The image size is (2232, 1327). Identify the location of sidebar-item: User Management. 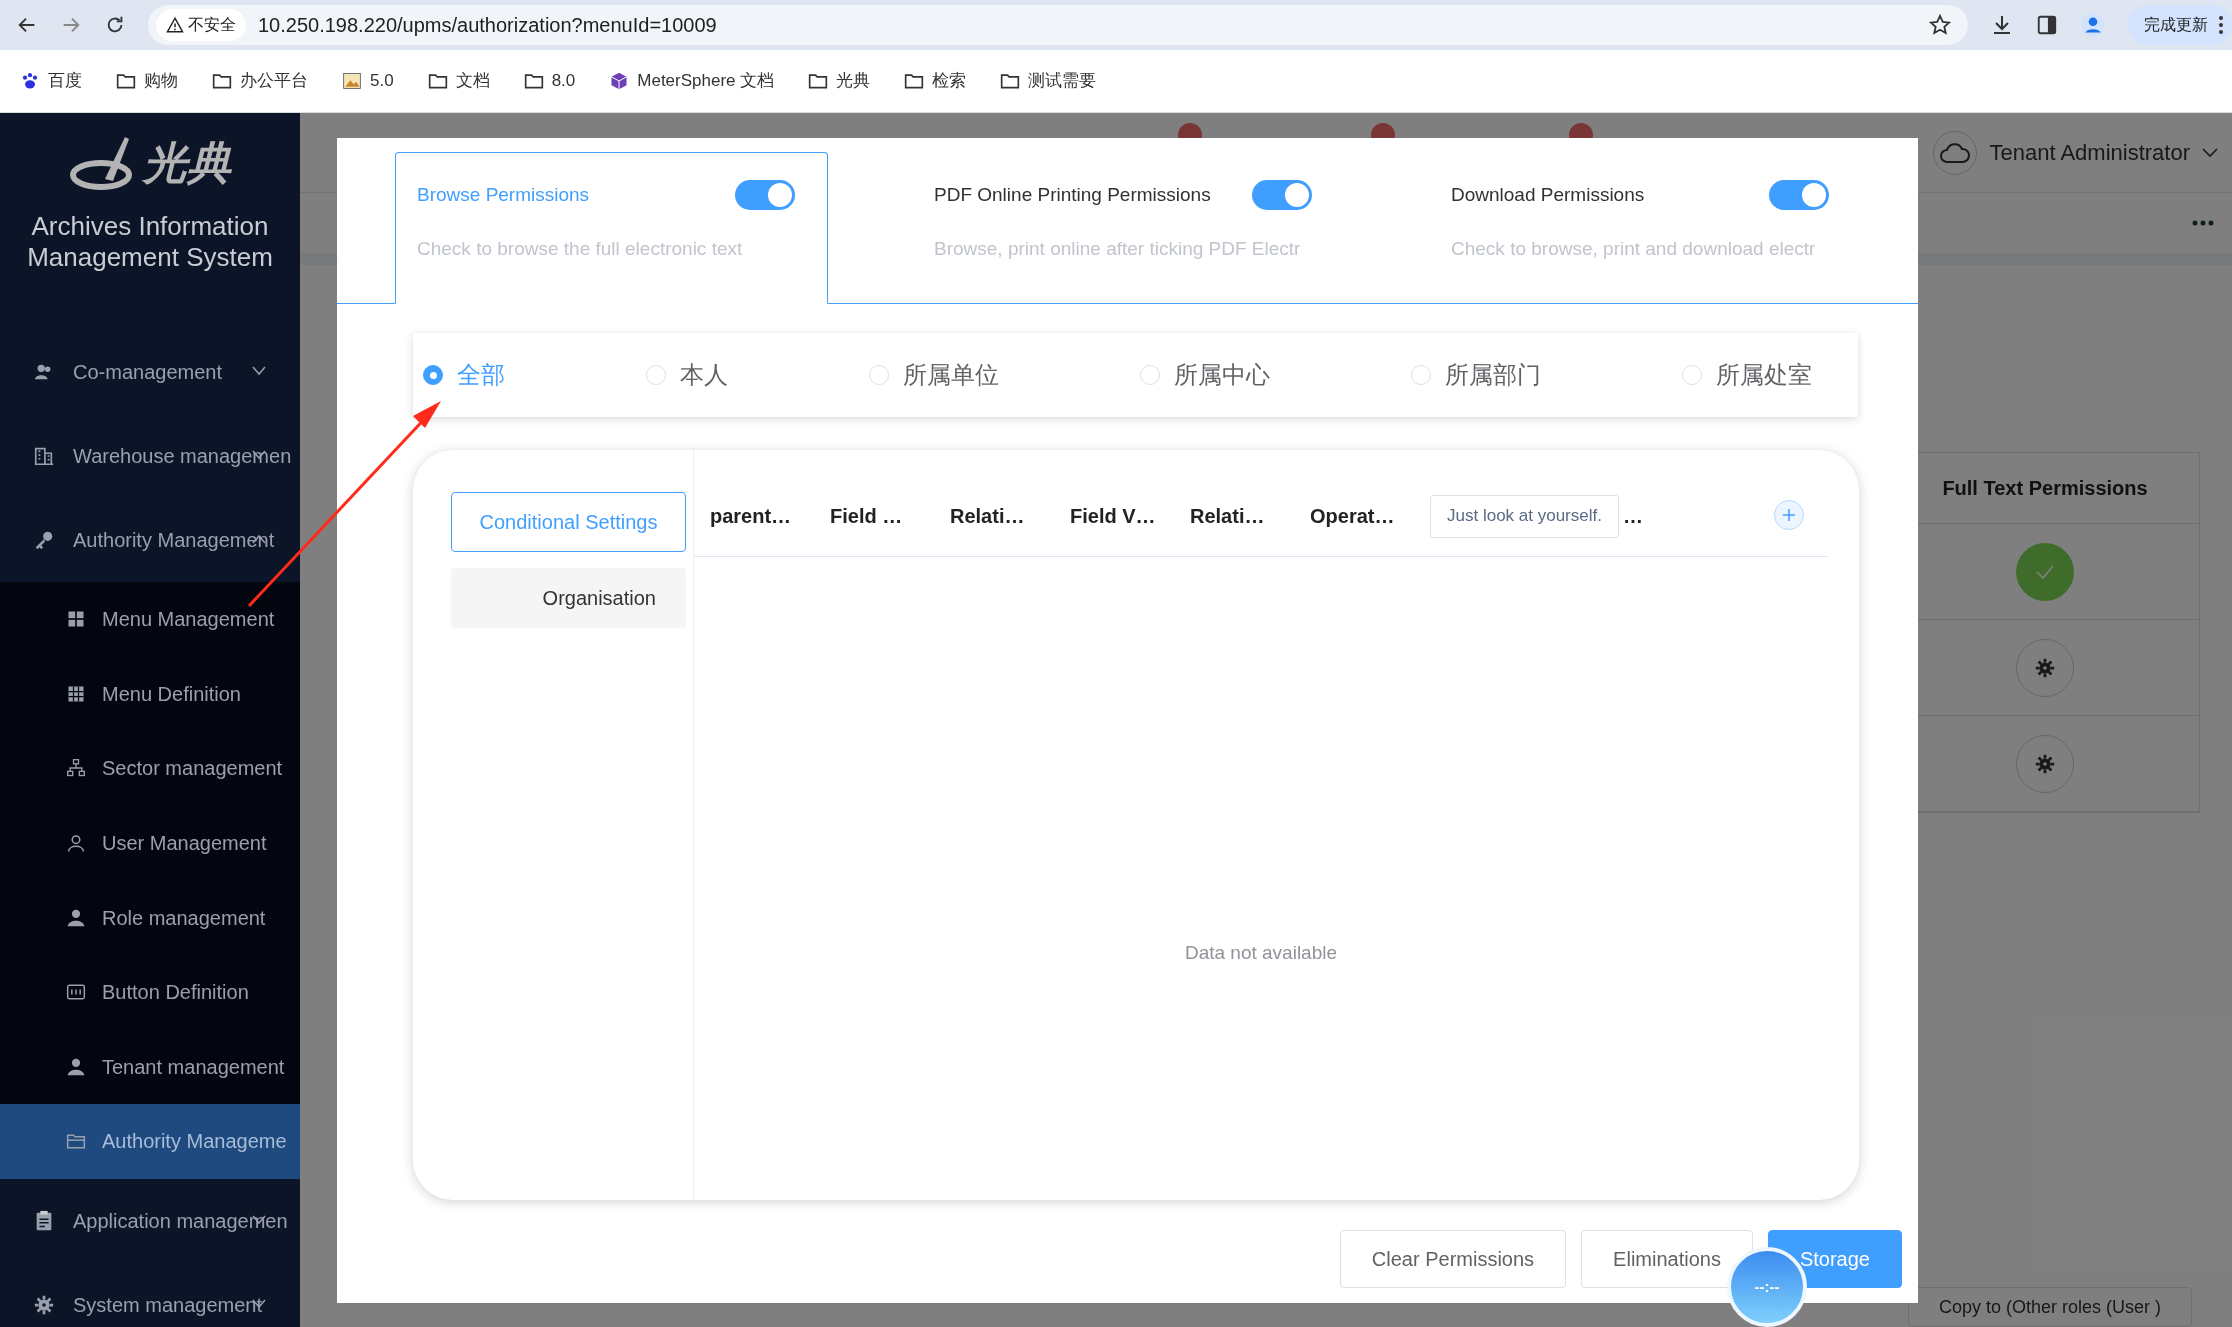
(150, 843).